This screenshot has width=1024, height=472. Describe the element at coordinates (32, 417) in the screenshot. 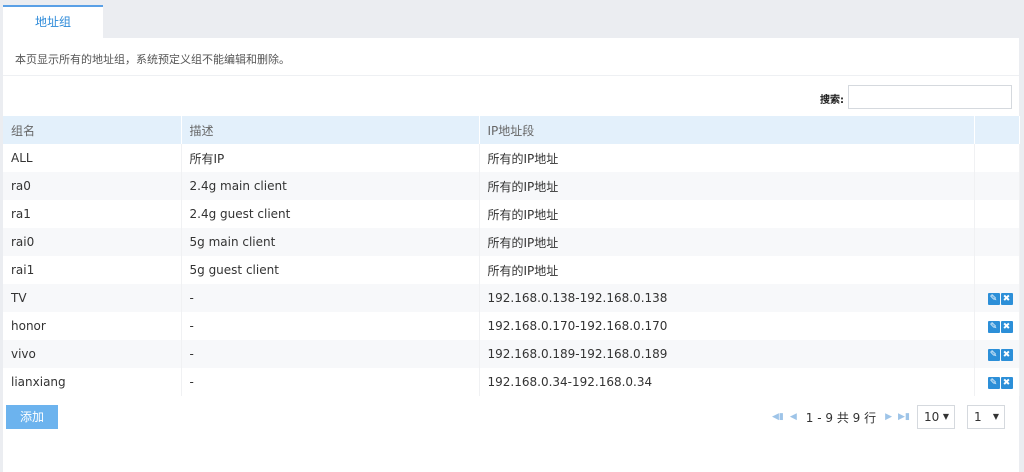

I see `add-button: 添加` at that location.